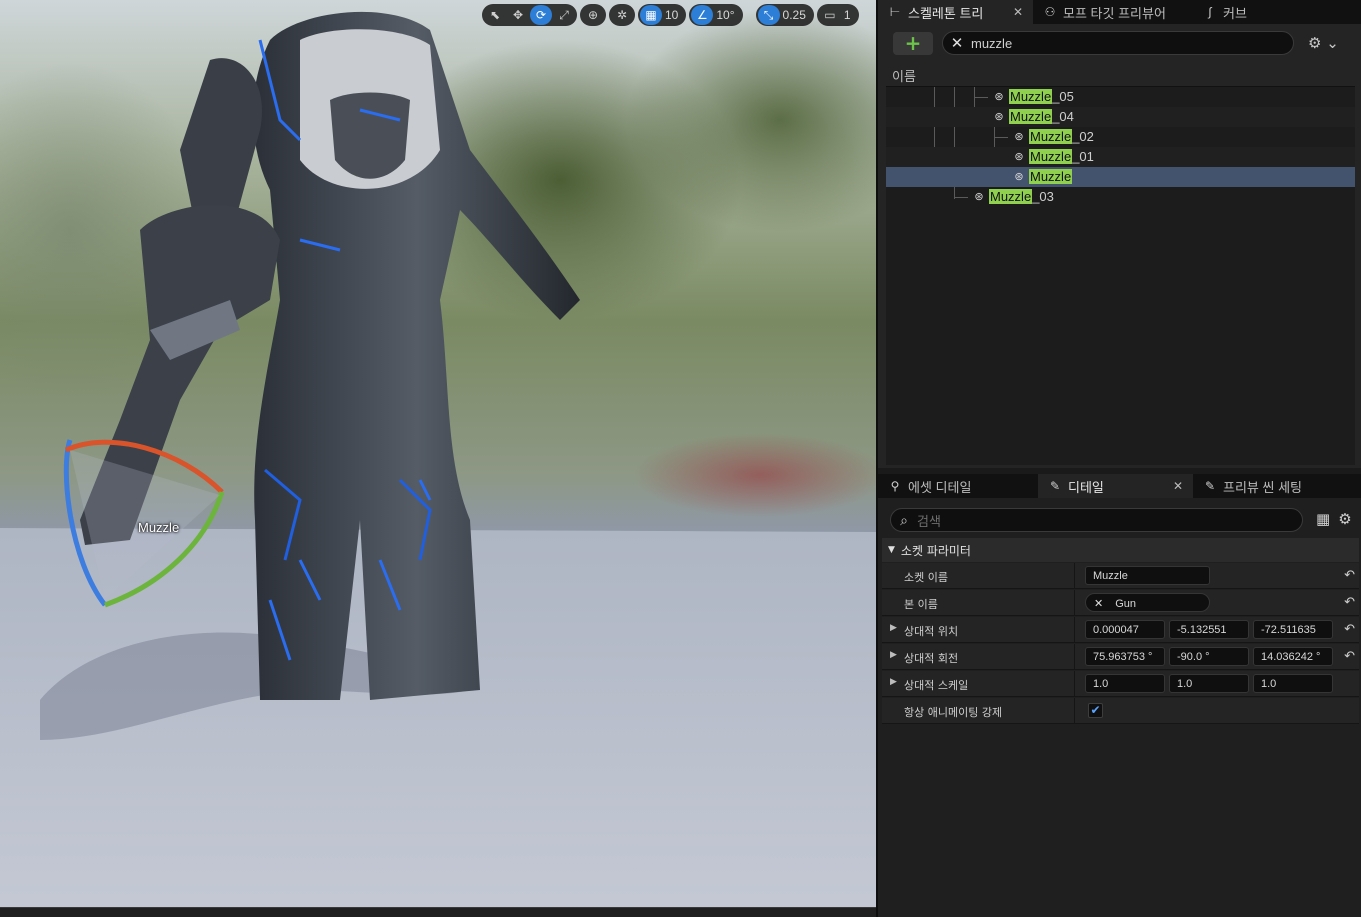  I want to click on section-title: 소켓 파라미터, so click(935, 550).